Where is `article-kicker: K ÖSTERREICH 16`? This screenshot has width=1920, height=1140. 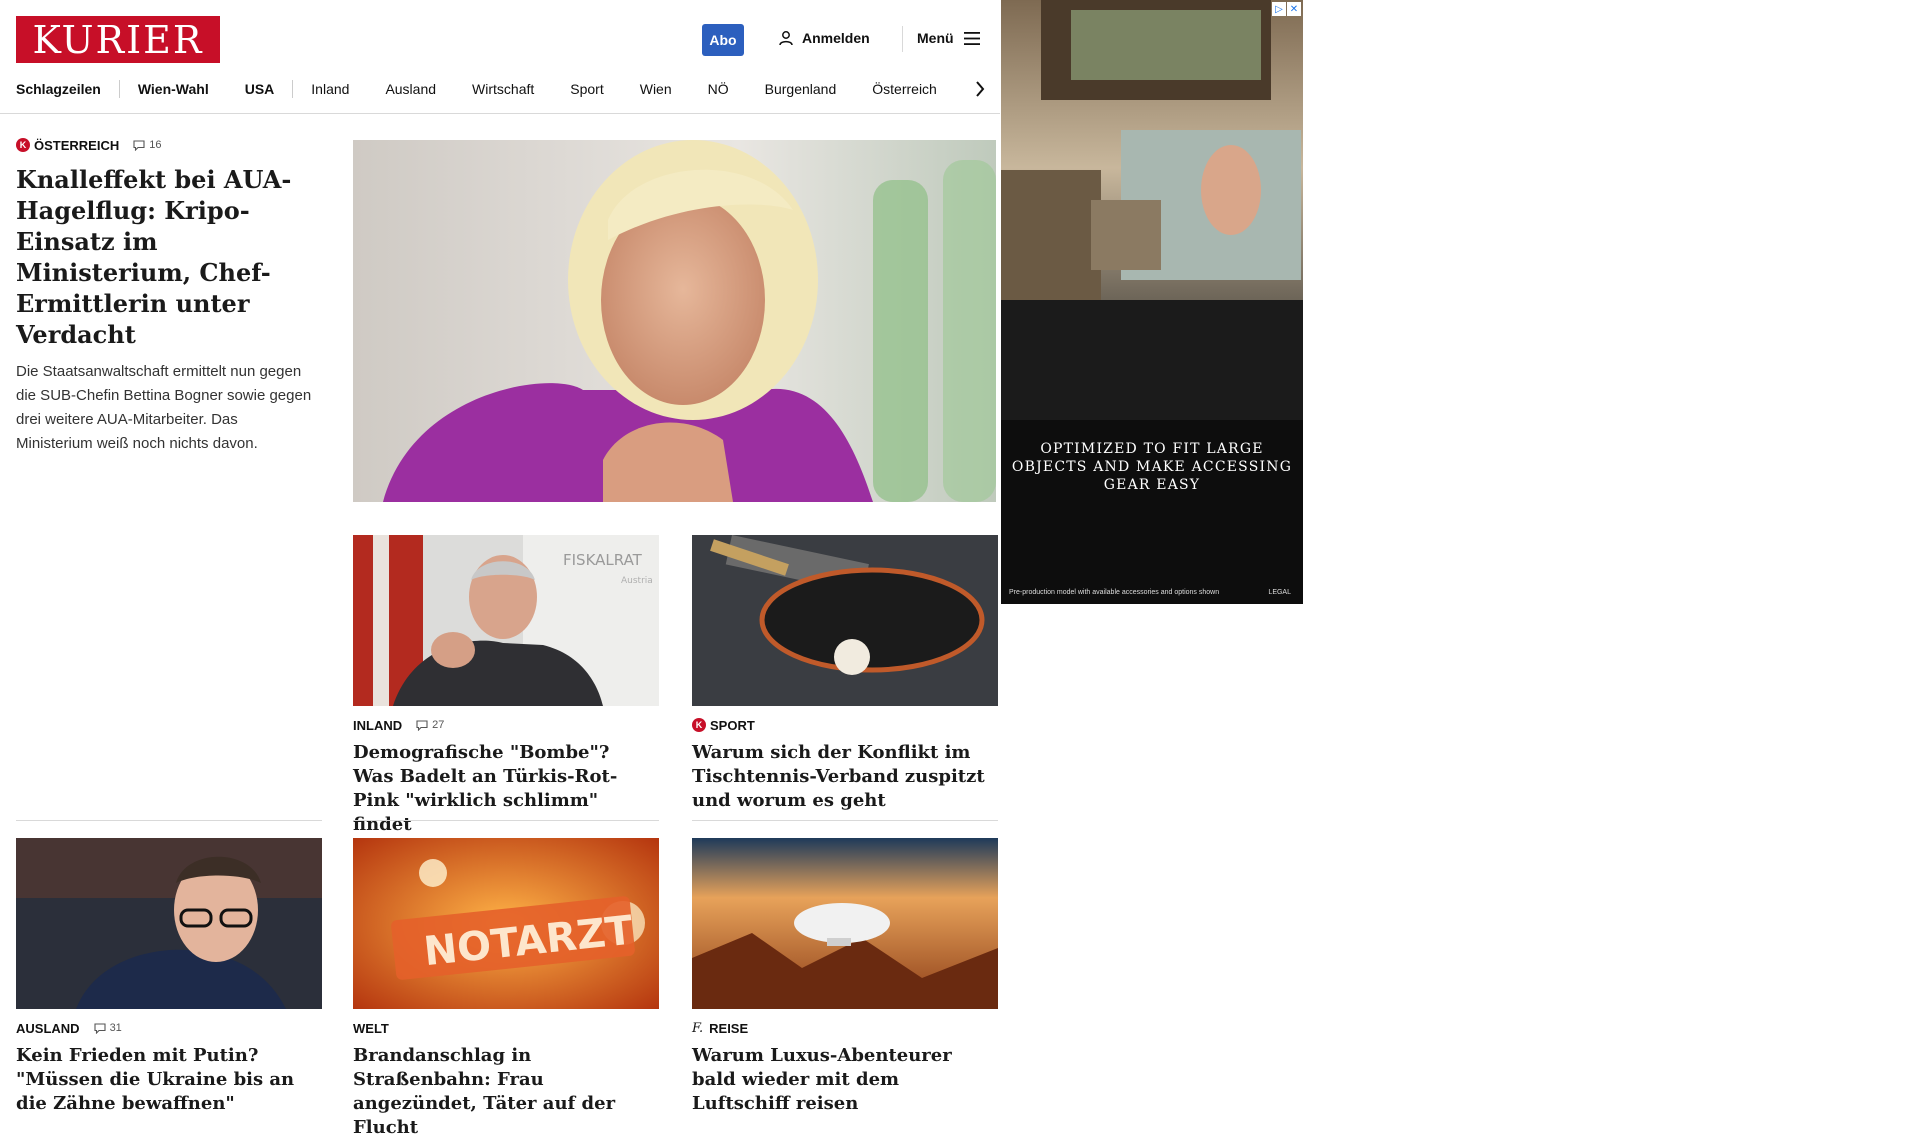 article-kicker: K ÖSTERREICH 16 is located at coordinates (167, 145).